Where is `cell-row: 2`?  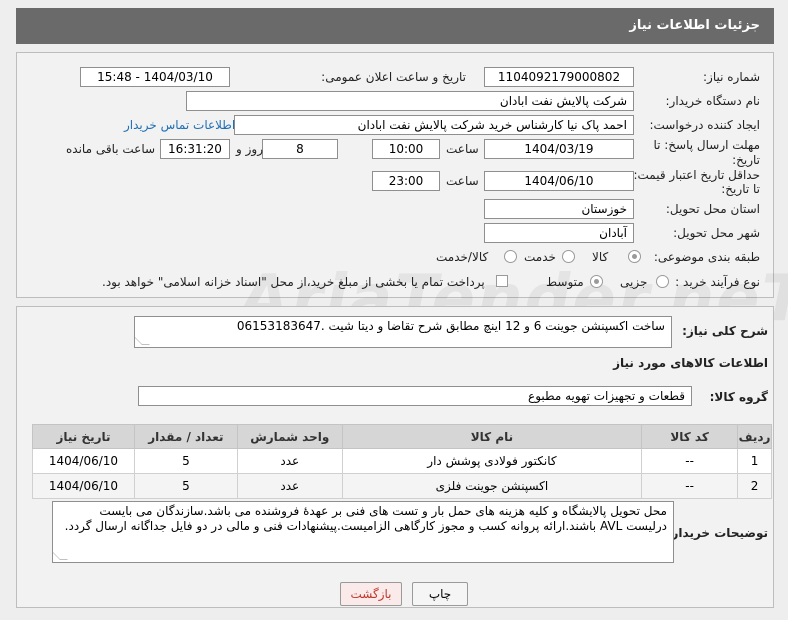 cell-row: 2 is located at coordinates (754, 486).